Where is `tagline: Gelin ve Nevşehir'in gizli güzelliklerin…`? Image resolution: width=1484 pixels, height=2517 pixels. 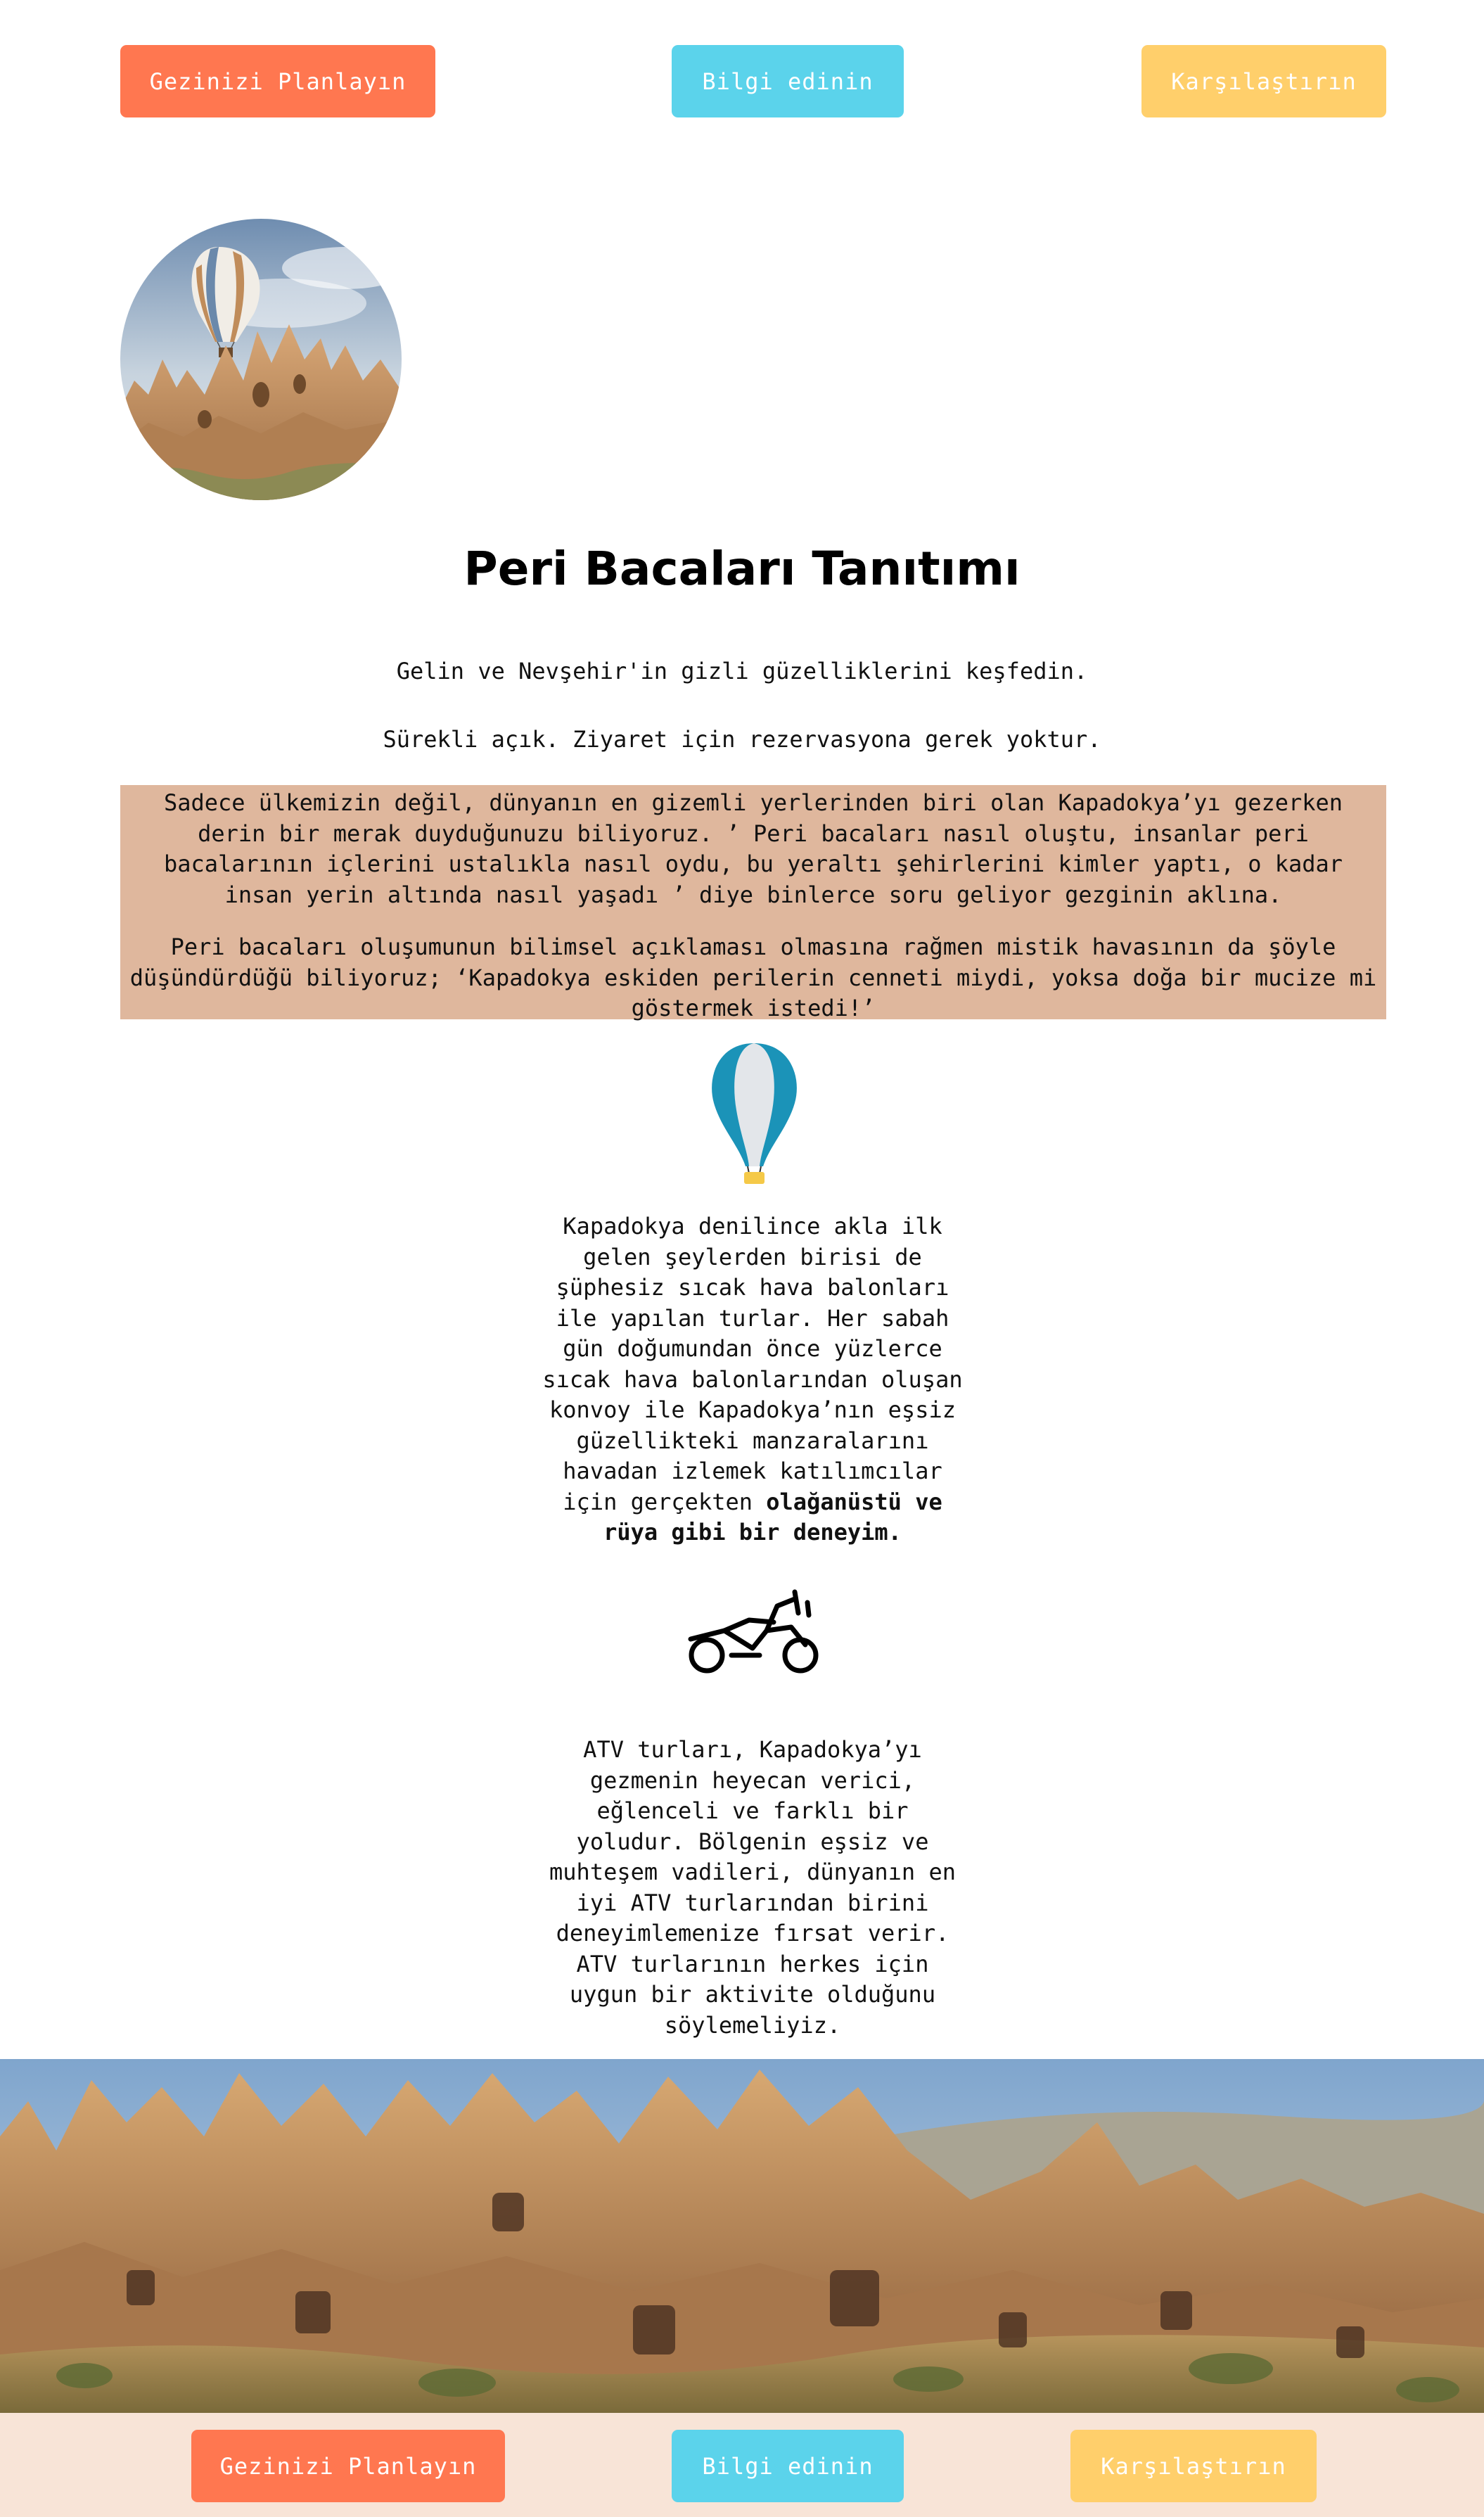 tagline: Gelin ve Nevşehir'in gizli güzelliklerin… is located at coordinates (742, 671).